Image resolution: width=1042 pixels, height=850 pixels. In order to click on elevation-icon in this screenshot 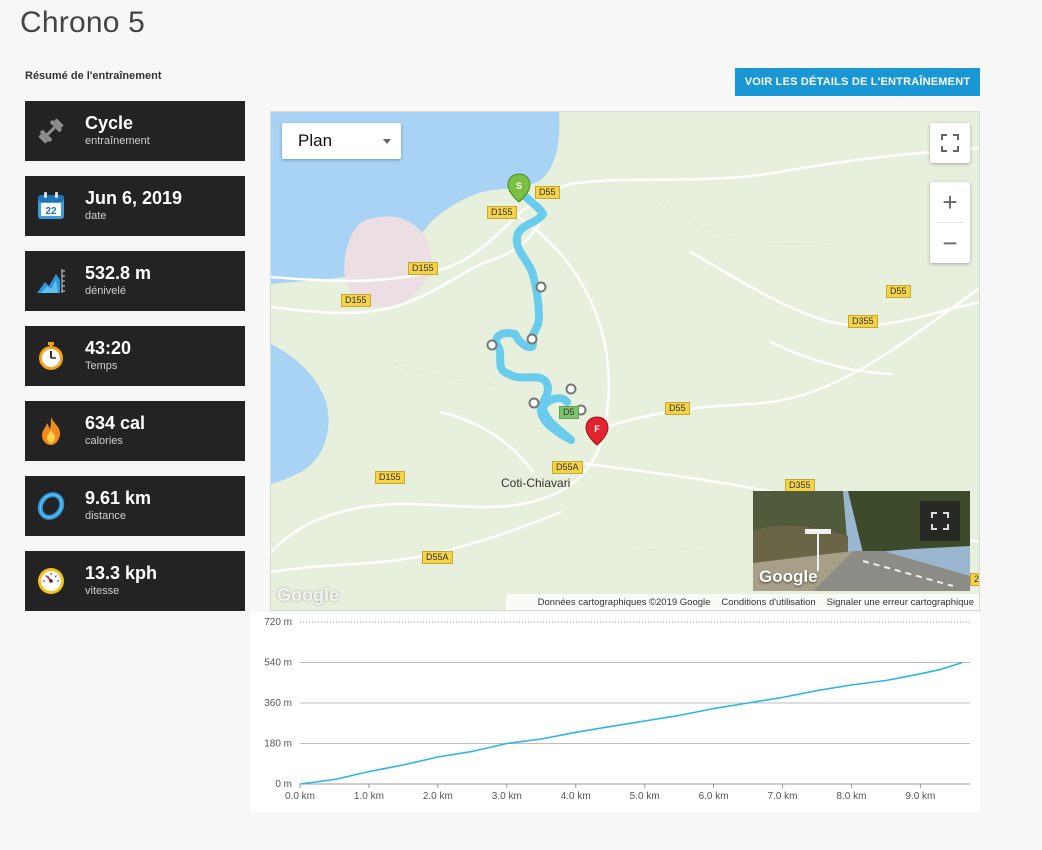, I will do `click(51, 281)`.